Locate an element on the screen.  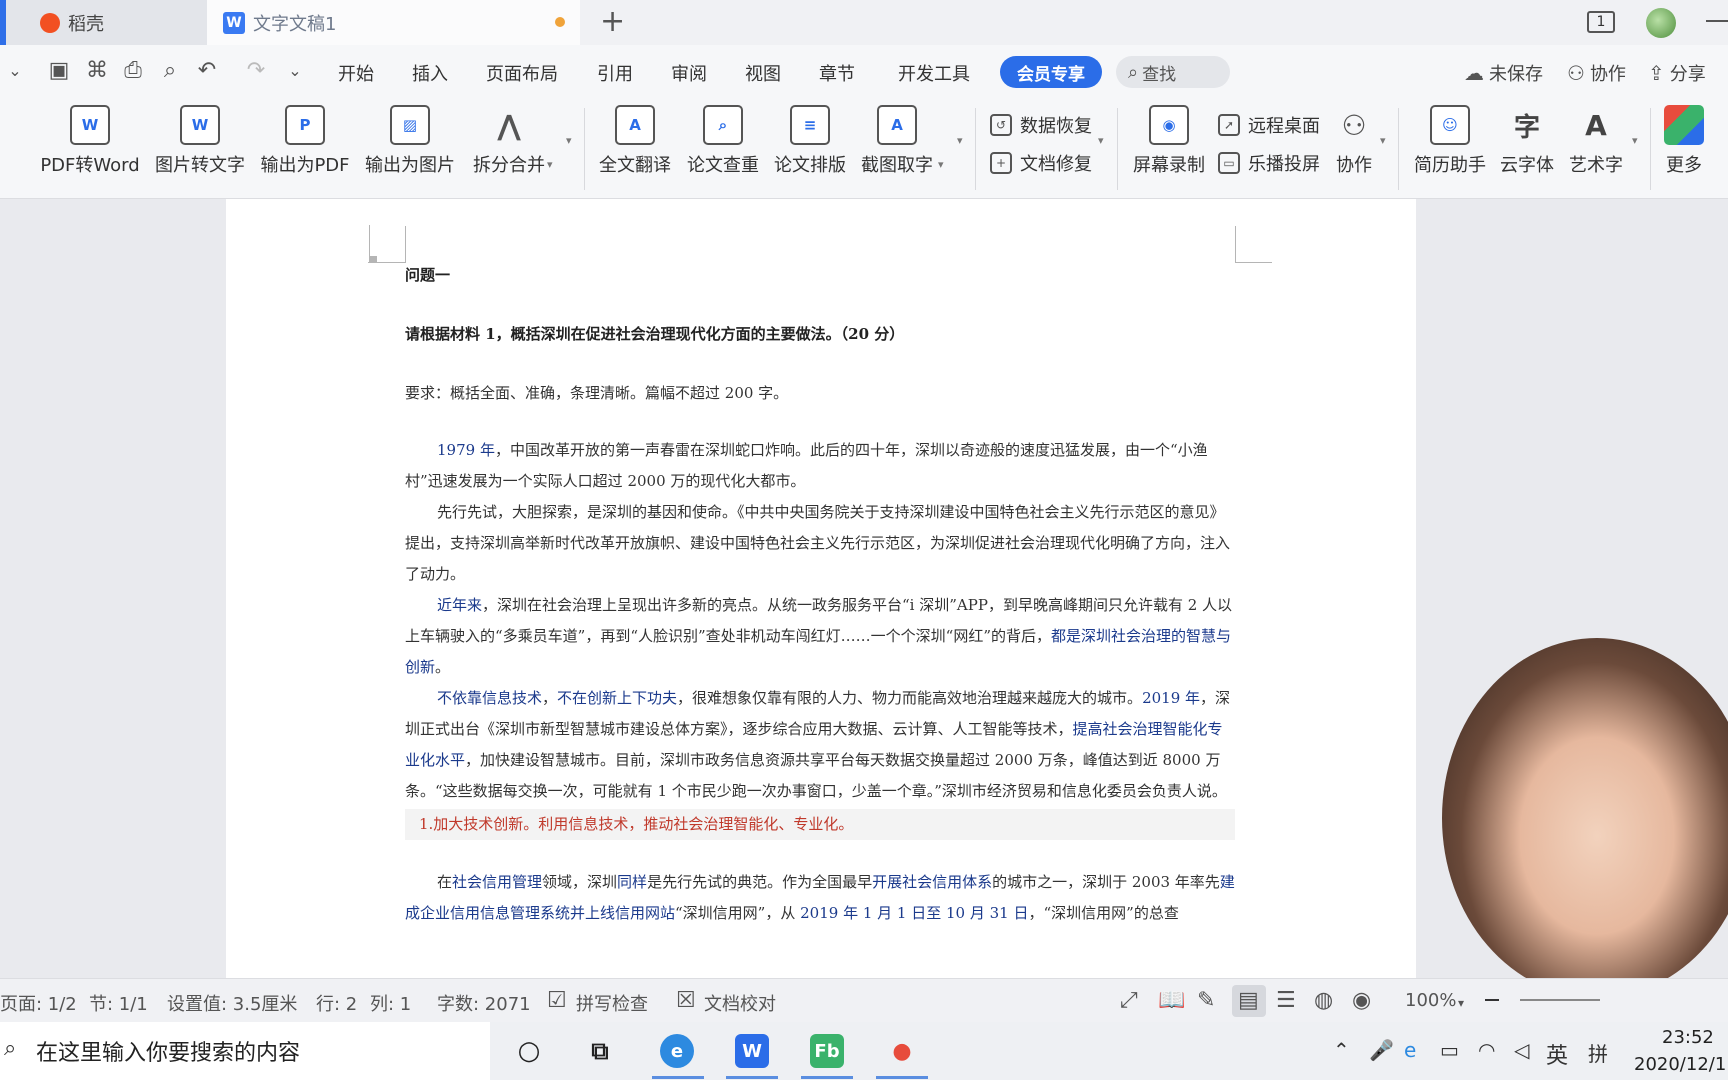
fullscreen-icon: ⤢ is located at coordinates (1129, 1000).